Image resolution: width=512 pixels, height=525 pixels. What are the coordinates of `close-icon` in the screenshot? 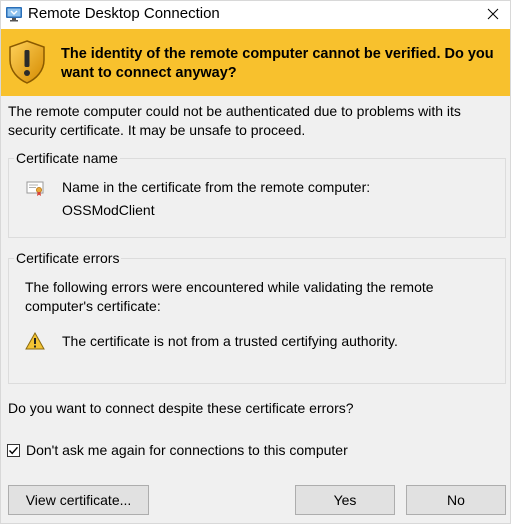 It's located at (493, 15).